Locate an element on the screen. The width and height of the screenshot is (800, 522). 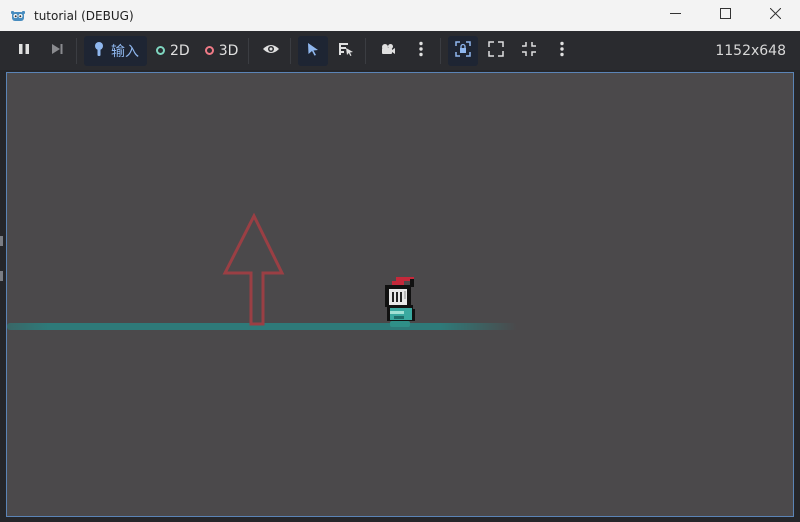
maximize-icon is located at coordinates (725, 15).